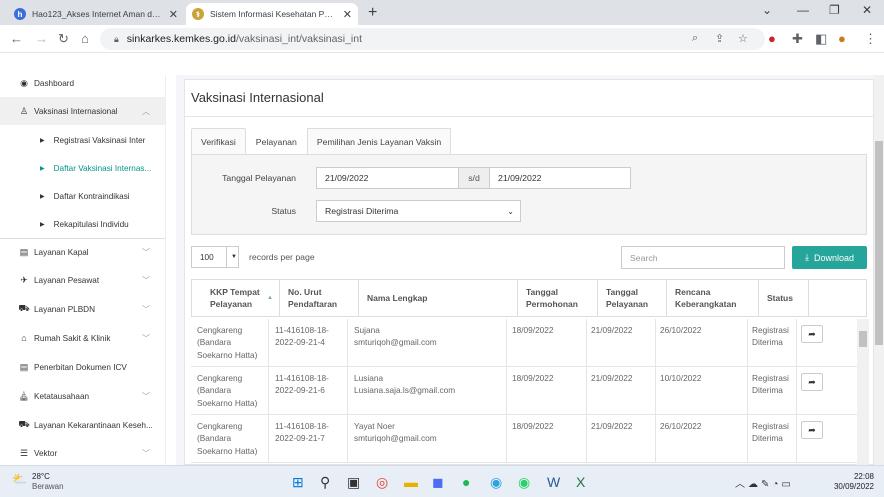 This screenshot has width=884, height=497. Describe the element at coordinates (198, 14) in the screenshot. I see `sinkarkes-favicon-icon: ⚕` at that location.